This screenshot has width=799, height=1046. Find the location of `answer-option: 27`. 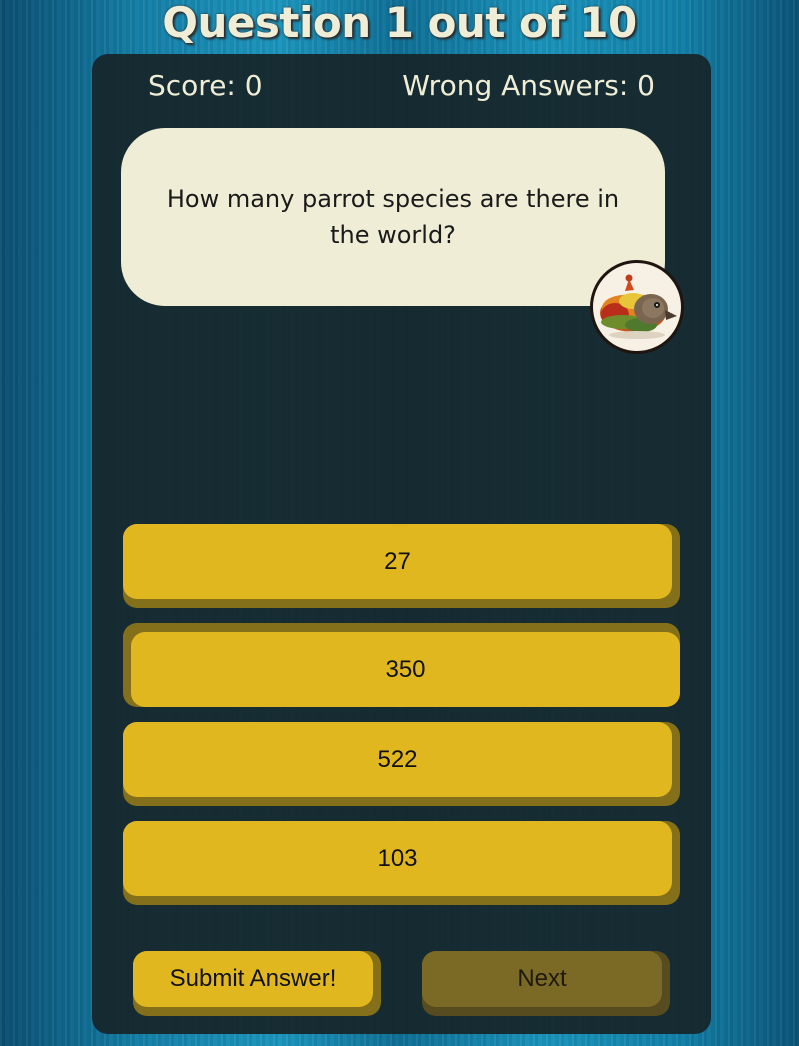

answer-option: 27 is located at coordinates (401, 566).